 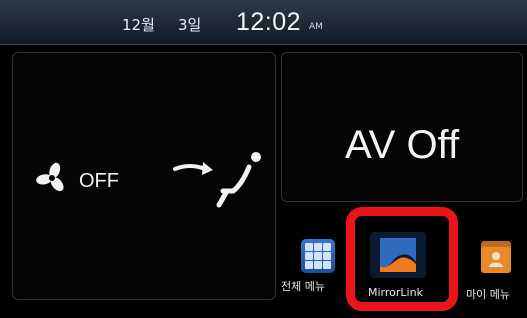 What do you see at coordinates (488, 294) in the screenshot?
I see `my-menu-label: 마이 메뉴` at bounding box center [488, 294].